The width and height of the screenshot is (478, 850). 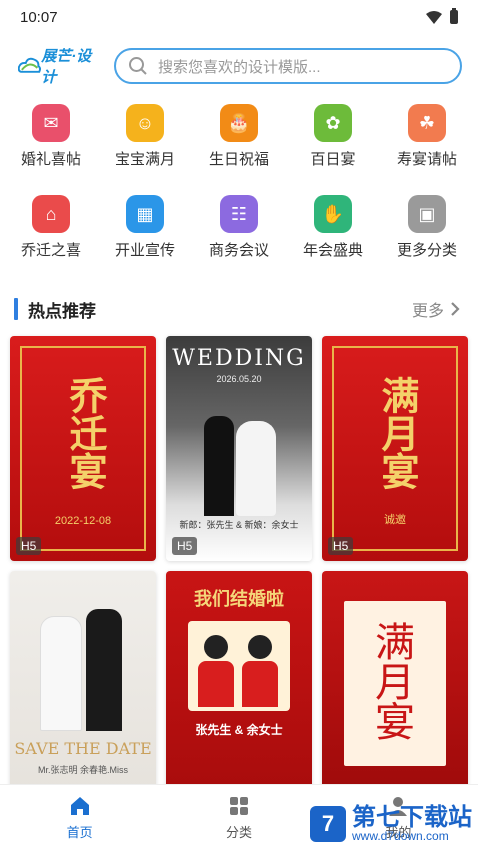 I want to click on more-link: 更多, so click(x=436, y=309).